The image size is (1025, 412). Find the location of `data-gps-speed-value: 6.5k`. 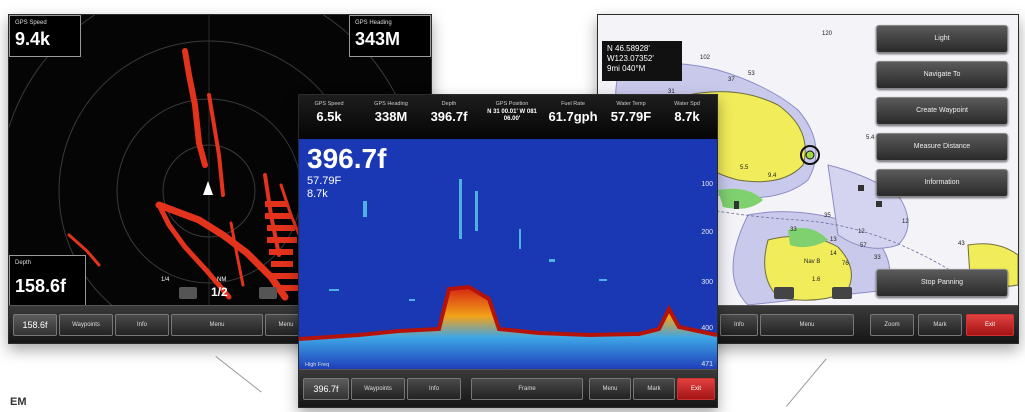

data-gps-speed-value: 6.5k is located at coordinates (329, 116).